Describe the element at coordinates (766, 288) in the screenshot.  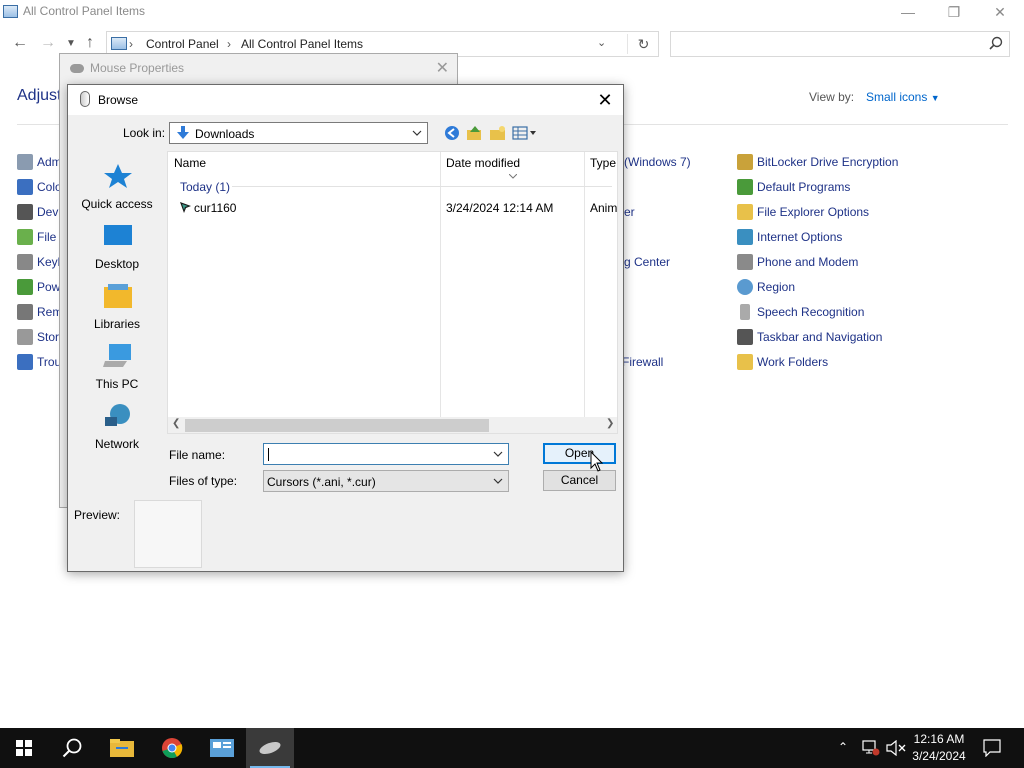
I see `cp-item-region: Region` at that location.